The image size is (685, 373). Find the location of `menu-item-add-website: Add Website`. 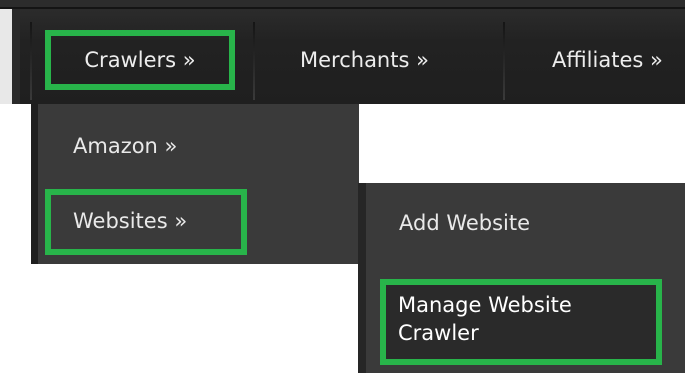

menu-item-add-website: Add Website is located at coordinates (464, 223).